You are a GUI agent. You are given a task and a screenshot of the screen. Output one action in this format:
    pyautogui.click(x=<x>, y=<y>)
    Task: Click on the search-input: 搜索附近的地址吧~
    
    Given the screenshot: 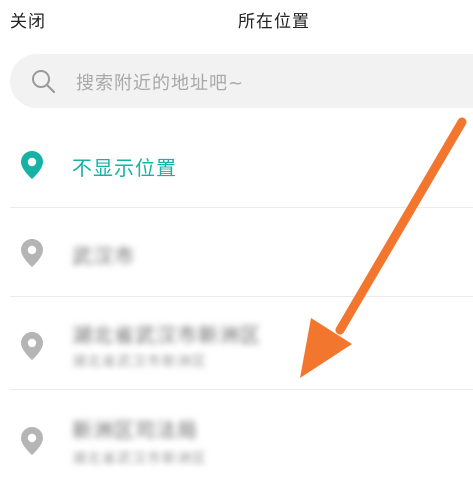 What is the action you would take?
    pyautogui.click(x=241, y=81)
    